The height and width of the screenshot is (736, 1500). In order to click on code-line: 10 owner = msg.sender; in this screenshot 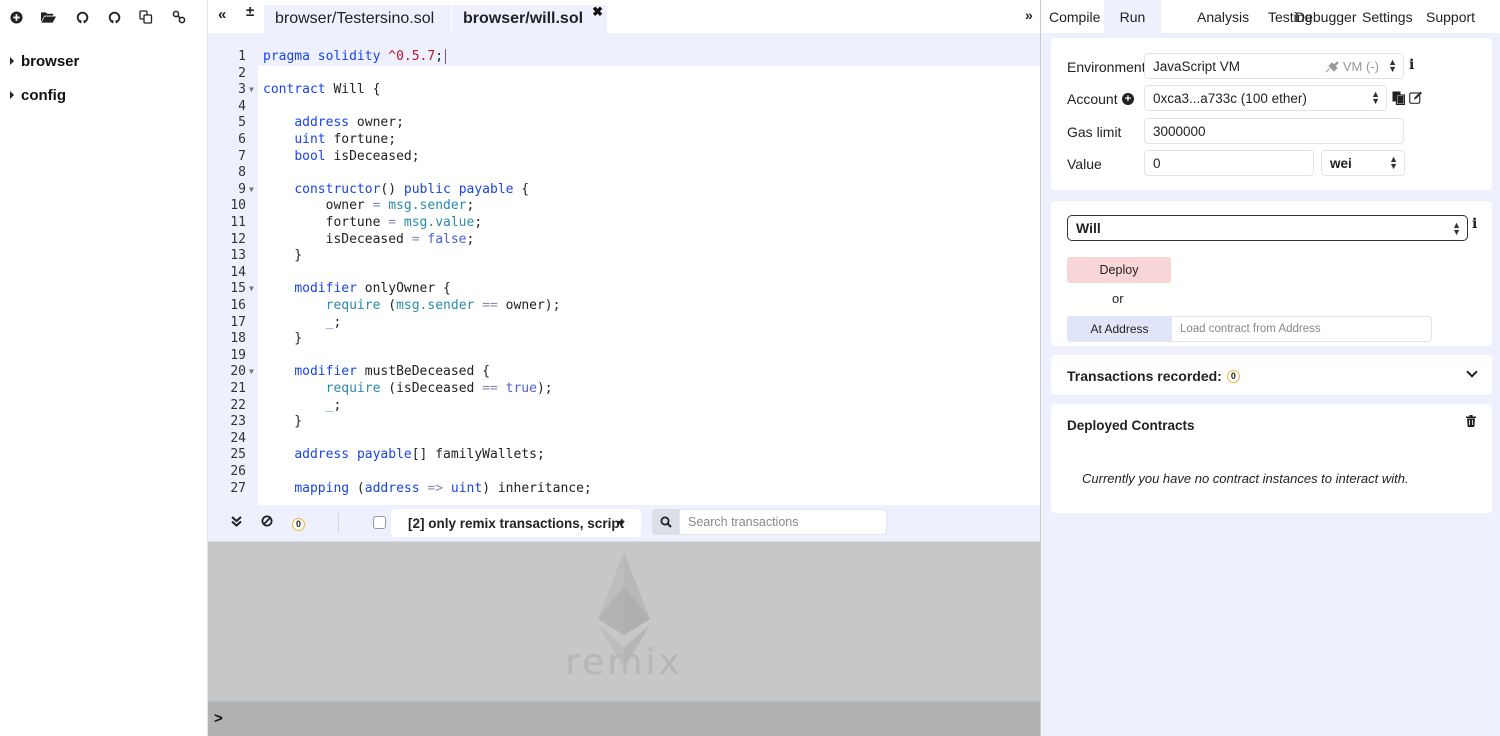, I will do `click(624, 206)`.